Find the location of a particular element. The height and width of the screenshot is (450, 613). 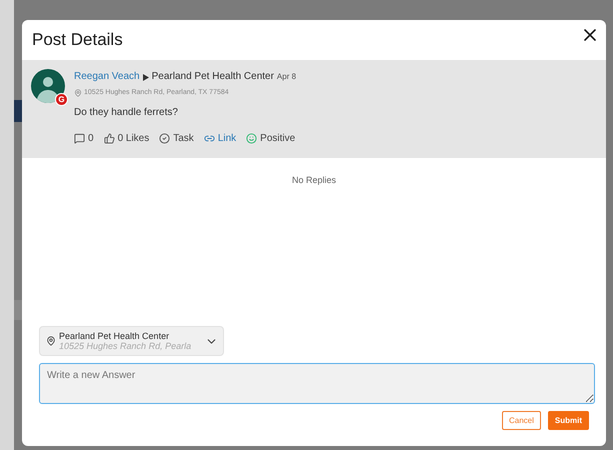

avatar-icon is located at coordinates (48, 86).